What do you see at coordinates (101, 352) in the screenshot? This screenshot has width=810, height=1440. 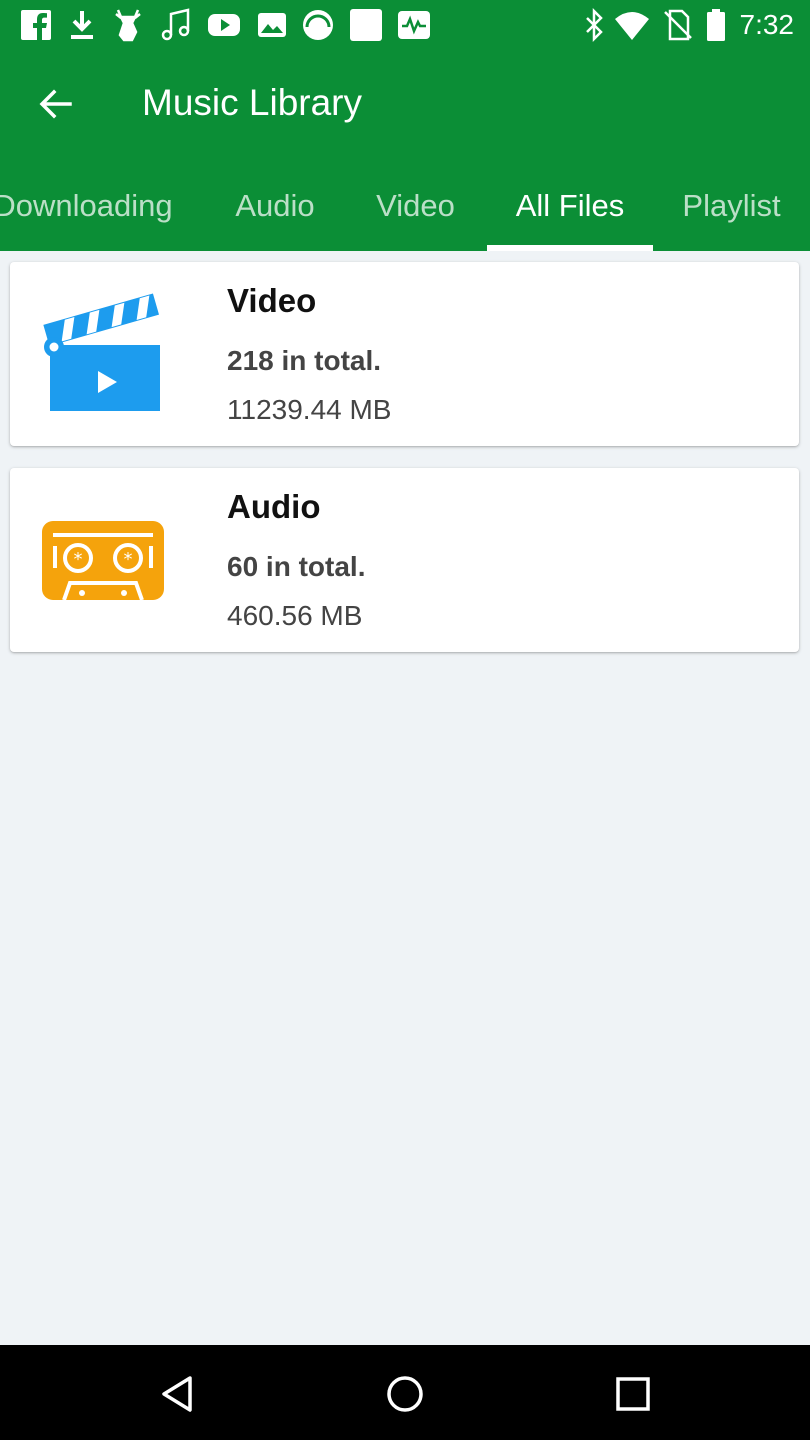 I see `clapperboard-icon` at bounding box center [101, 352].